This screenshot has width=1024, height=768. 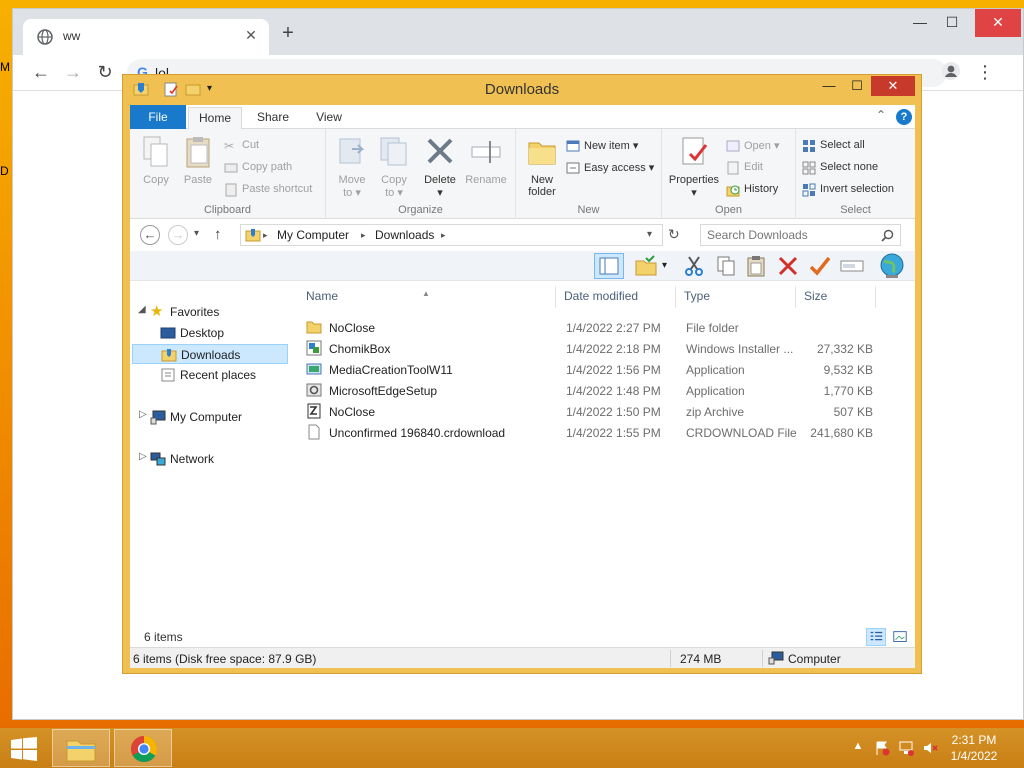 I want to click on scissors-toolbar-icon, so click(x=694, y=266).